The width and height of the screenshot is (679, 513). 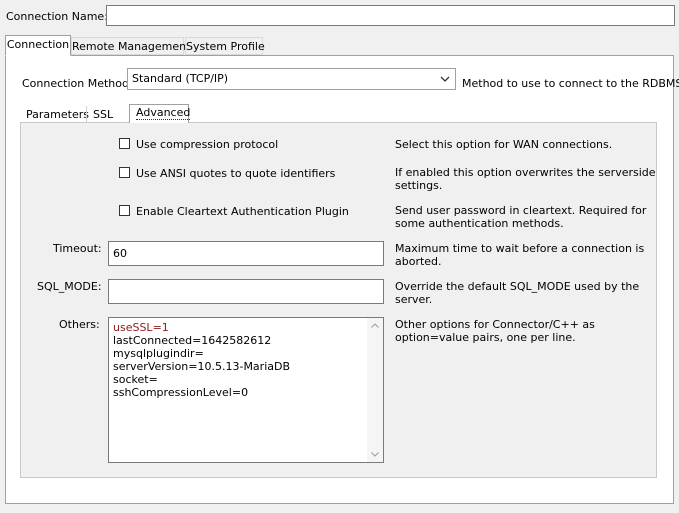 I want to click on others-line: socket=, so click(x=135, y=379).